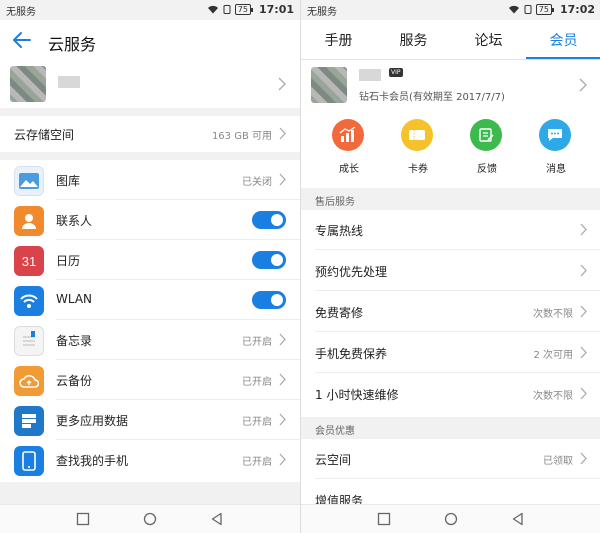 This screenshot has width=600, height=533. What do you see at coordinates (150, 134) in the screenshot?
I see `cloud-storage-row: 云存储空间 163 GB 可用` at bounding box center [150, 134].